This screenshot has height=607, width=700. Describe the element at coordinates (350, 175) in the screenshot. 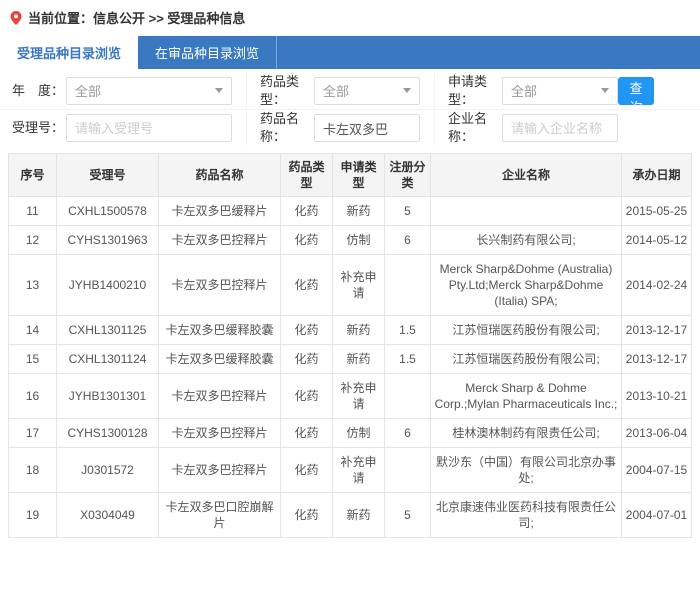

I see `table-header-row: 序号 受理号 药品名称 药品类型 申请类型 注册分类 企业名称 承办日期` at that location.